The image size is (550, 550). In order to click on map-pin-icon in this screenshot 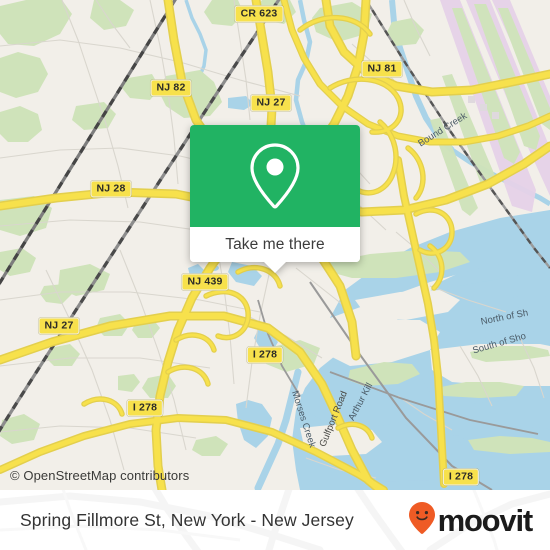, I will do `click(275, 176)`.